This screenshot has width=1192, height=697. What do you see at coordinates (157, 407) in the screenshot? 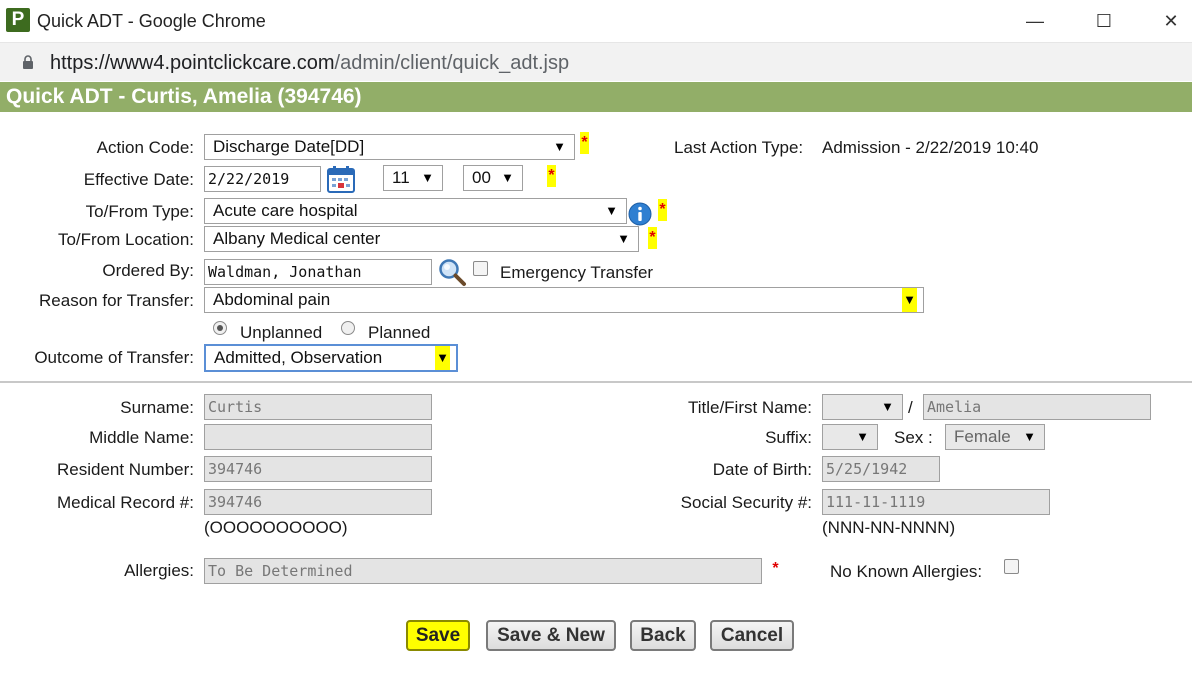
I see `surname-label: Surname:` at bounding box center [157, 407].